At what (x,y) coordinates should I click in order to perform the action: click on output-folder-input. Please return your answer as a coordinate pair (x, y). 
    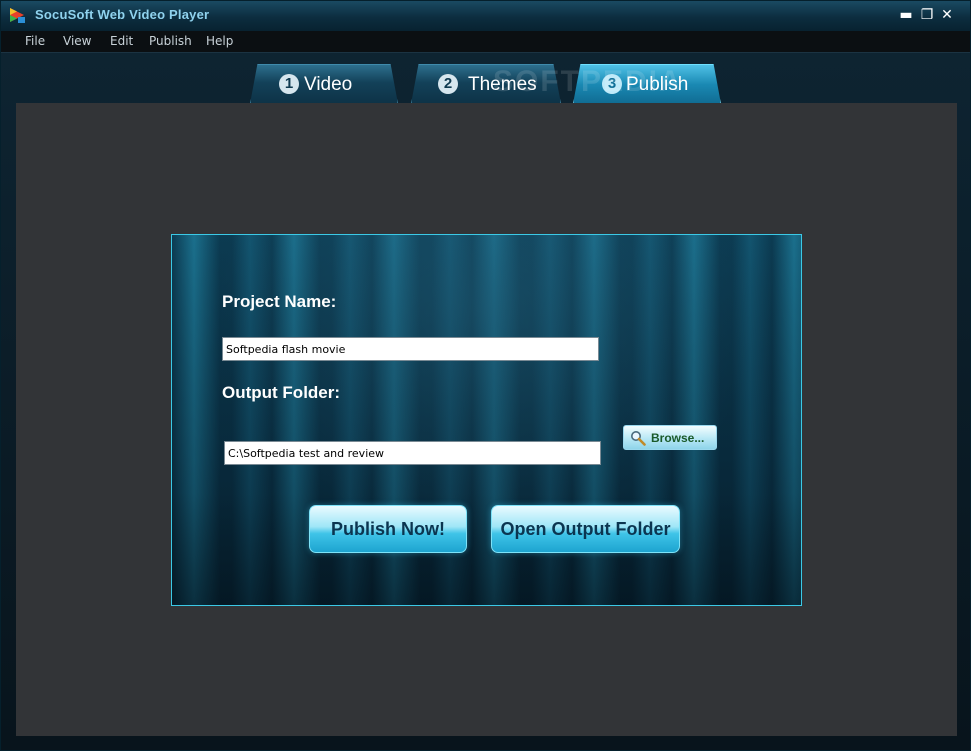
    Looking at the image, I should click on (412, 453).